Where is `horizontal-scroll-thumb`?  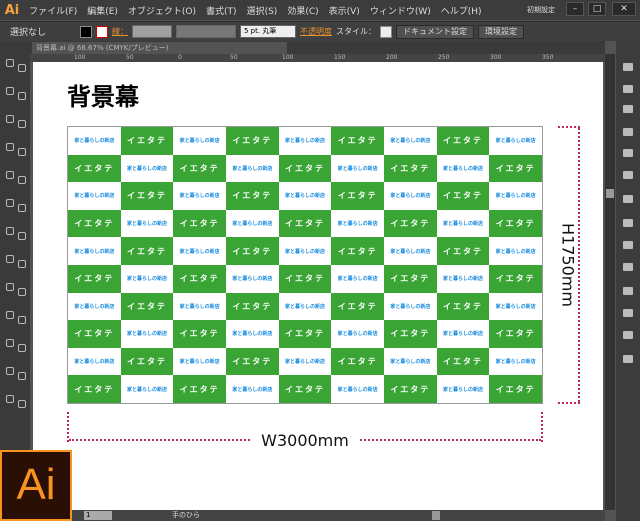 horizontal-scroll-thumb is located at coordinates (436, 515).